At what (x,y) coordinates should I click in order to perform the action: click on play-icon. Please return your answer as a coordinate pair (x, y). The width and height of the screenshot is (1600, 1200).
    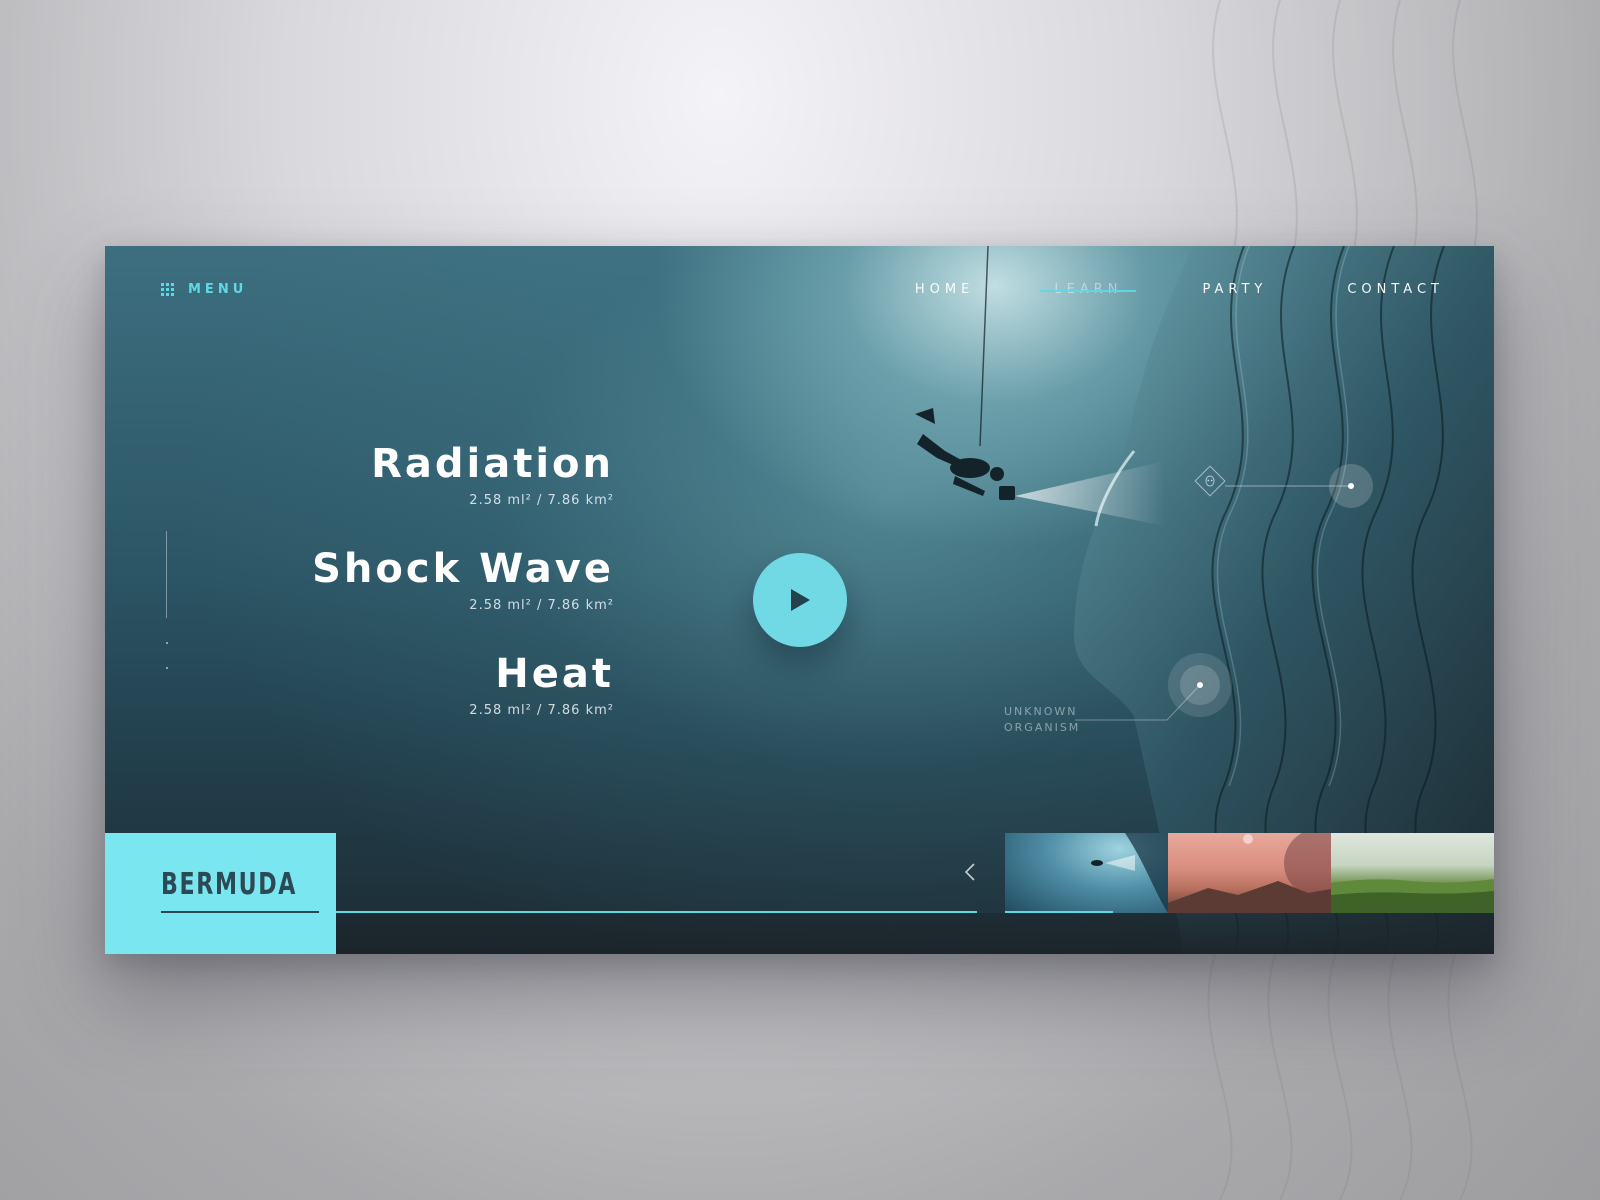
    Looking at the image, I should click on (800, 600).